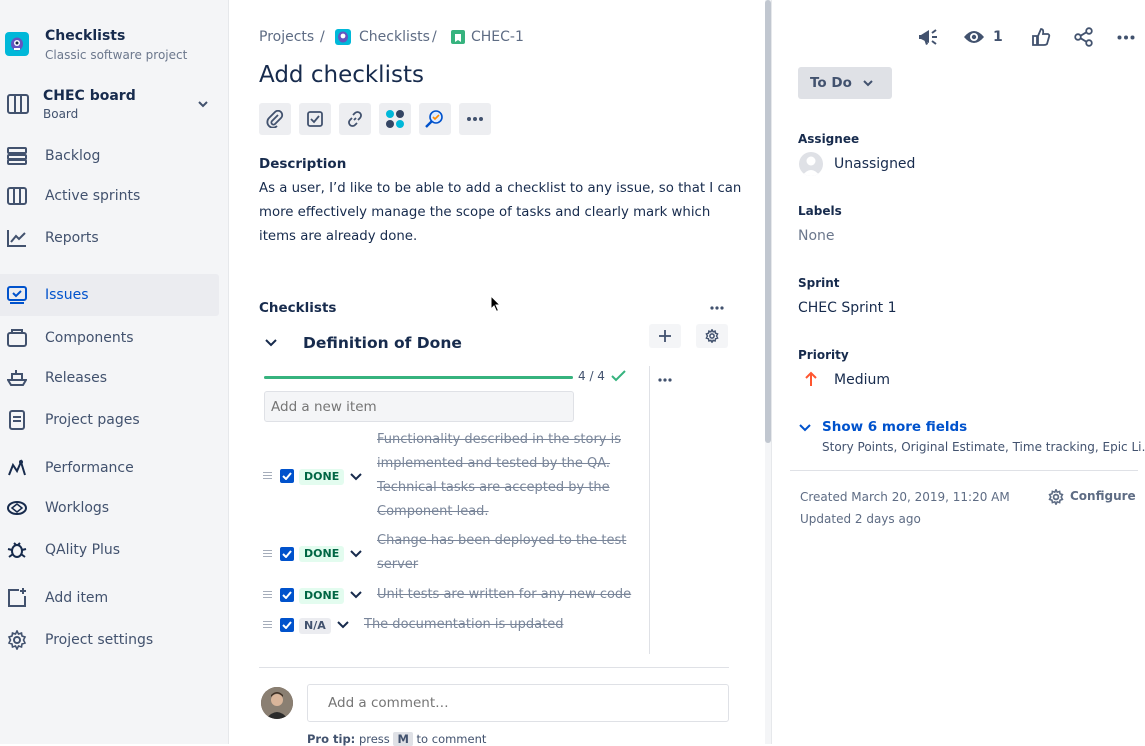 This screenshot has width=1145, height=746. Describe the element at coordinates (493, 487) in the screenshot. I see `checklist-item-text: Technical tasks are accepted by the` at that location.